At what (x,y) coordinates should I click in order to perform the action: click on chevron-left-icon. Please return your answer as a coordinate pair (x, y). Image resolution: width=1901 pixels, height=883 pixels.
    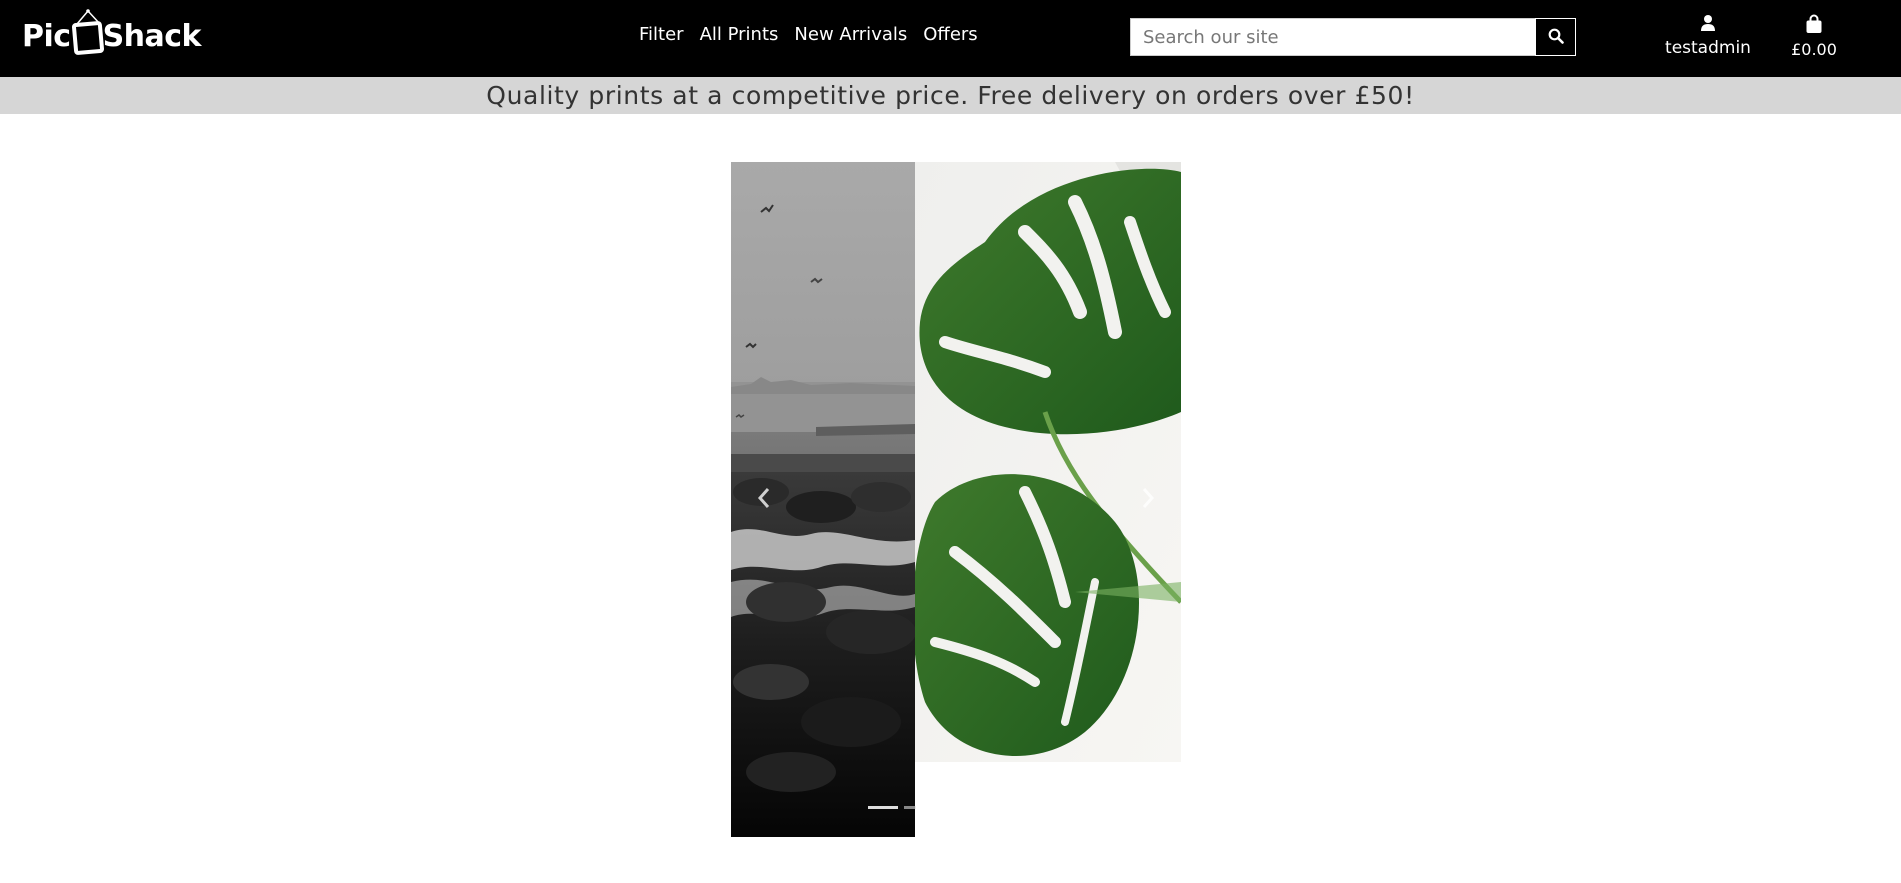
    Looking at the image, I should click on (764, 500).